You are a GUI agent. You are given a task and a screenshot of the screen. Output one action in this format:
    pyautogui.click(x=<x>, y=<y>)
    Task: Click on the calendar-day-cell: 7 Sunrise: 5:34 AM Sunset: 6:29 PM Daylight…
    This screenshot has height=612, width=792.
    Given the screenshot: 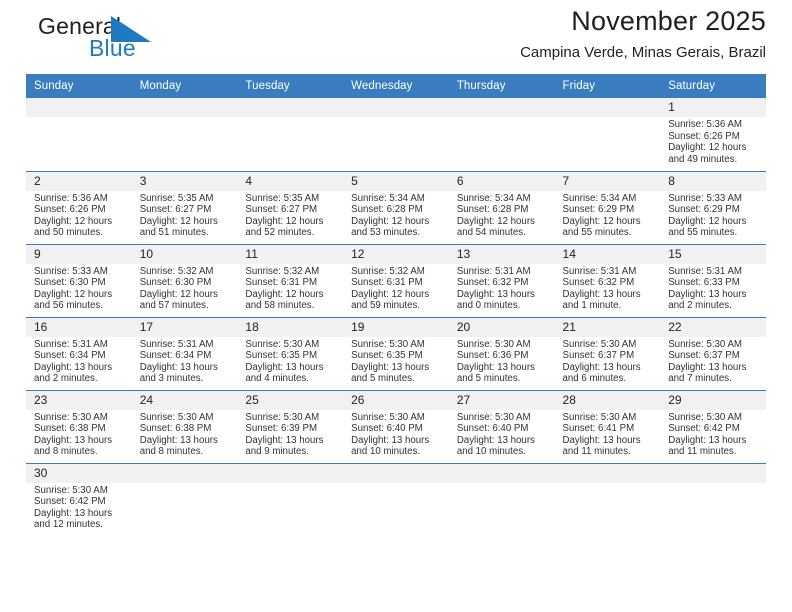 What is the action you would take?
    pyautogui.click(x=607, y=208)
    